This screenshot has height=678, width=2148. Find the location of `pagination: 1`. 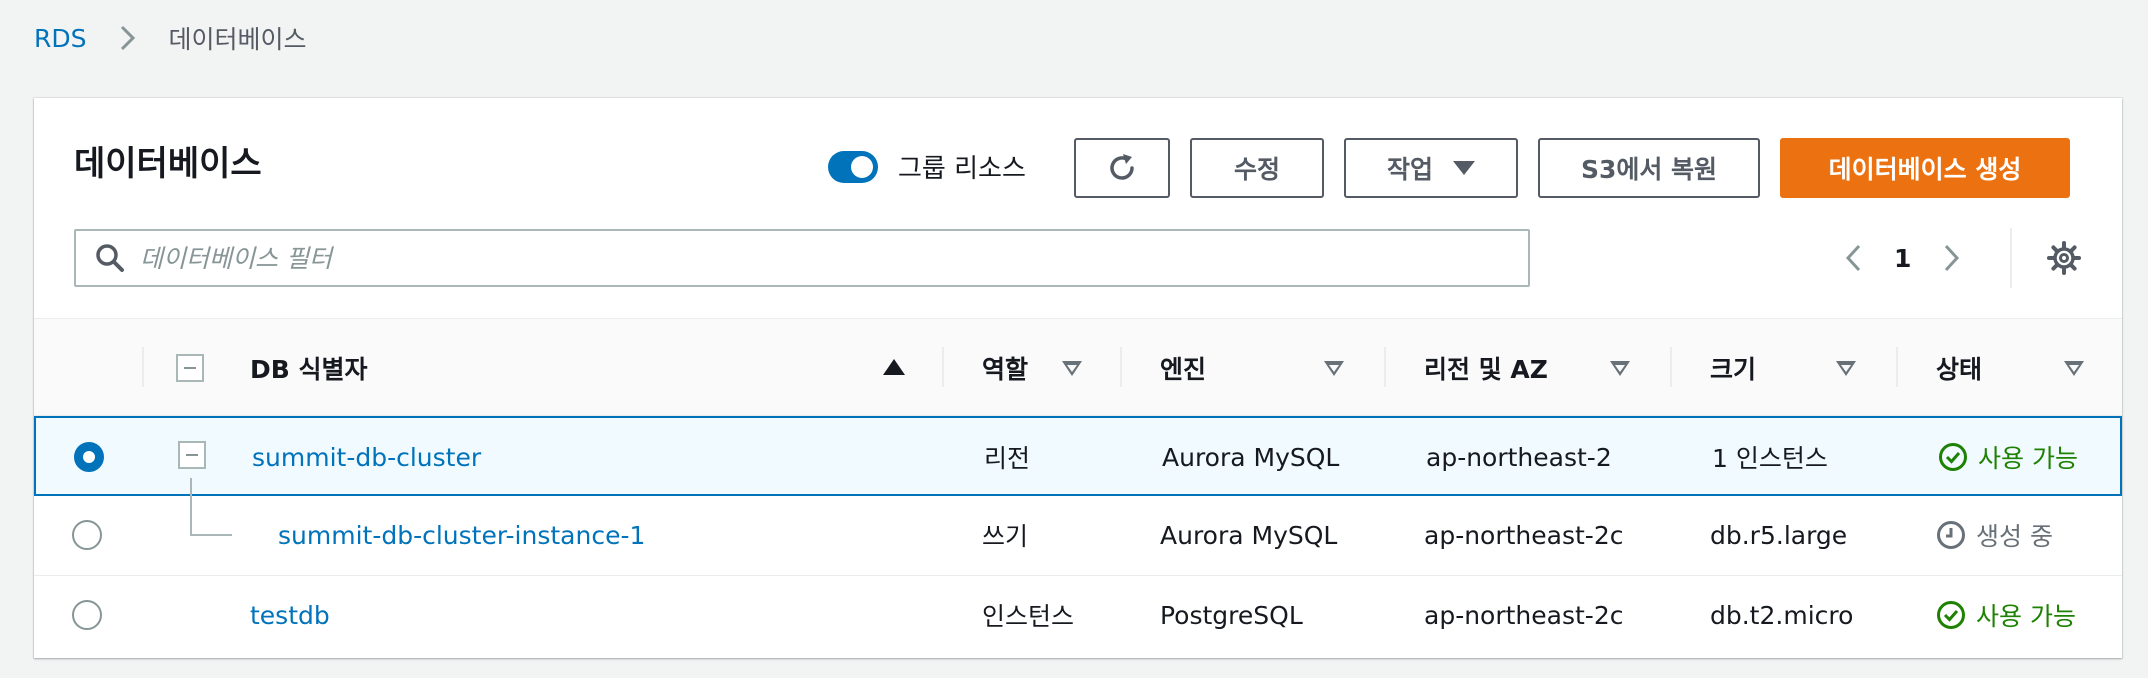

pagination: 1 is located at coordinates (1902, 258).